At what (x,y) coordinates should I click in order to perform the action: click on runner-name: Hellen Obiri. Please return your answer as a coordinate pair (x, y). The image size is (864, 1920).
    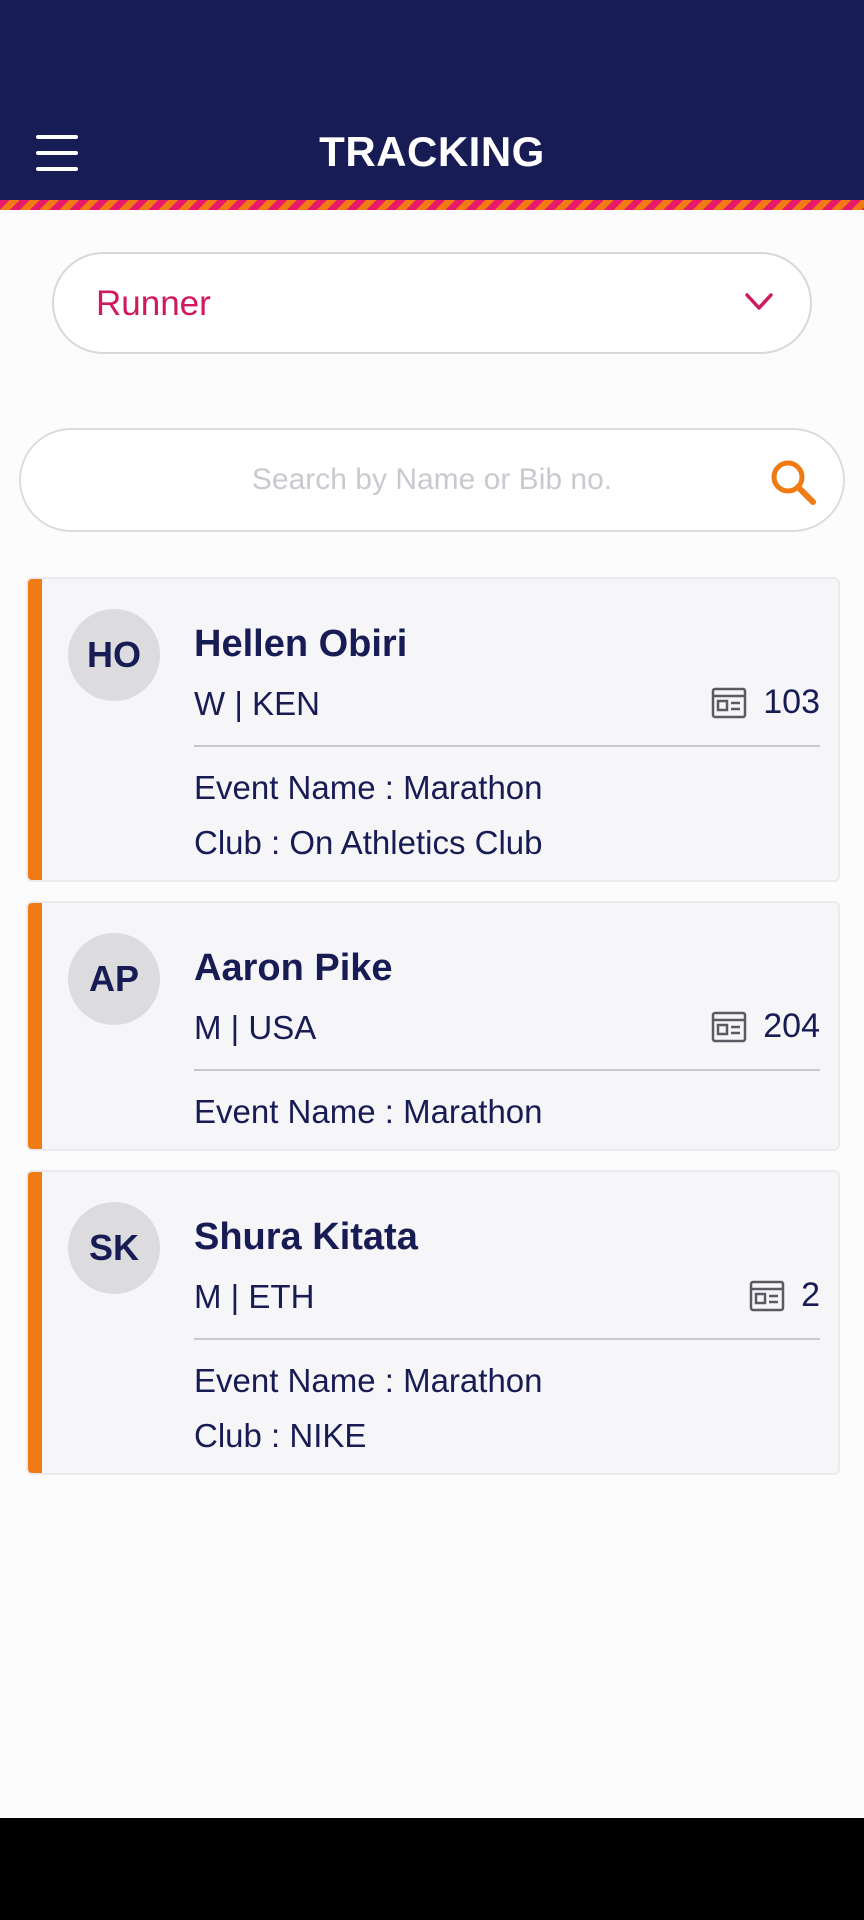
    Looking at the image, I should click on (301, 644).